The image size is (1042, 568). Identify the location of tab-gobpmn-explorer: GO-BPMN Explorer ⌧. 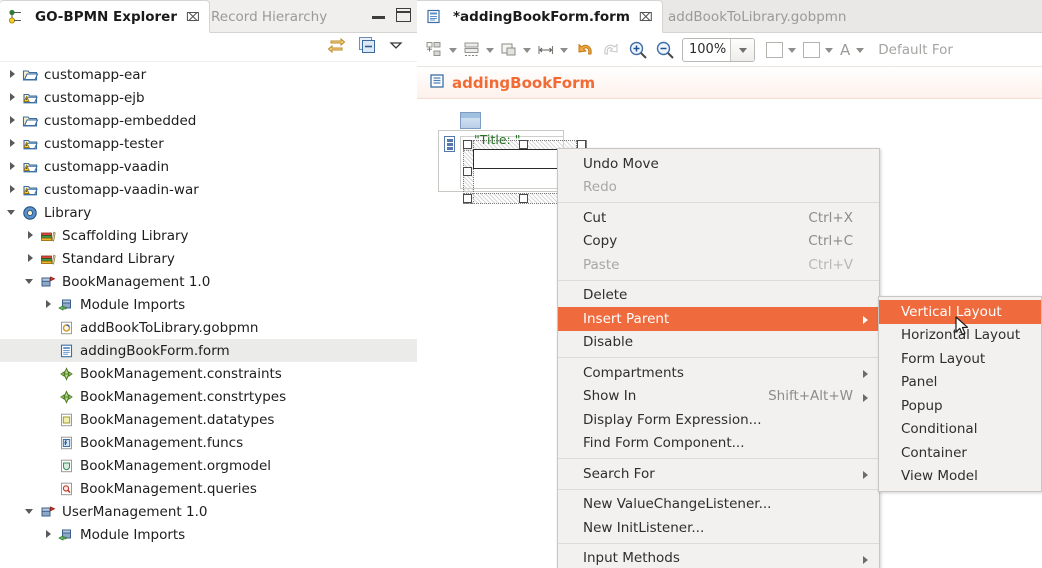
(105, 16).